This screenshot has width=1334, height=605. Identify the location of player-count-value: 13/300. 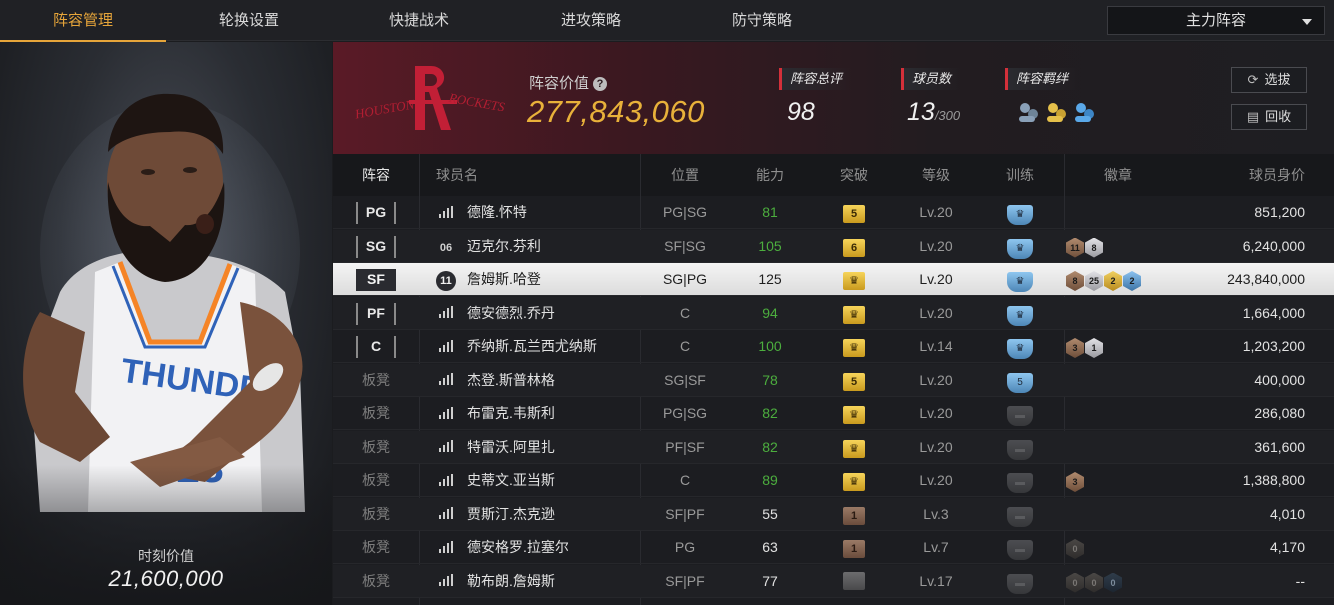
(933, 112).